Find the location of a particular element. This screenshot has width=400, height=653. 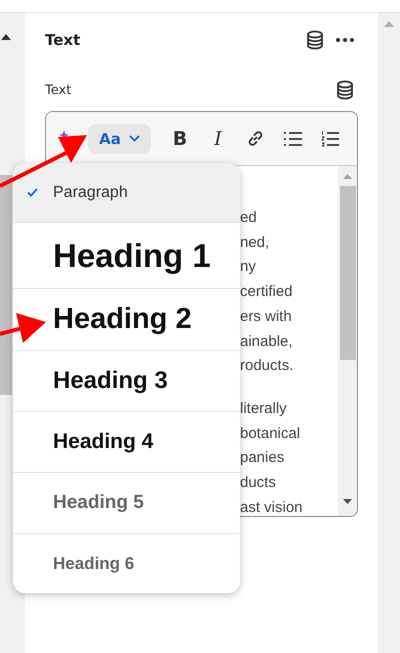

text-line: literally is located at coordinates (264, 408).